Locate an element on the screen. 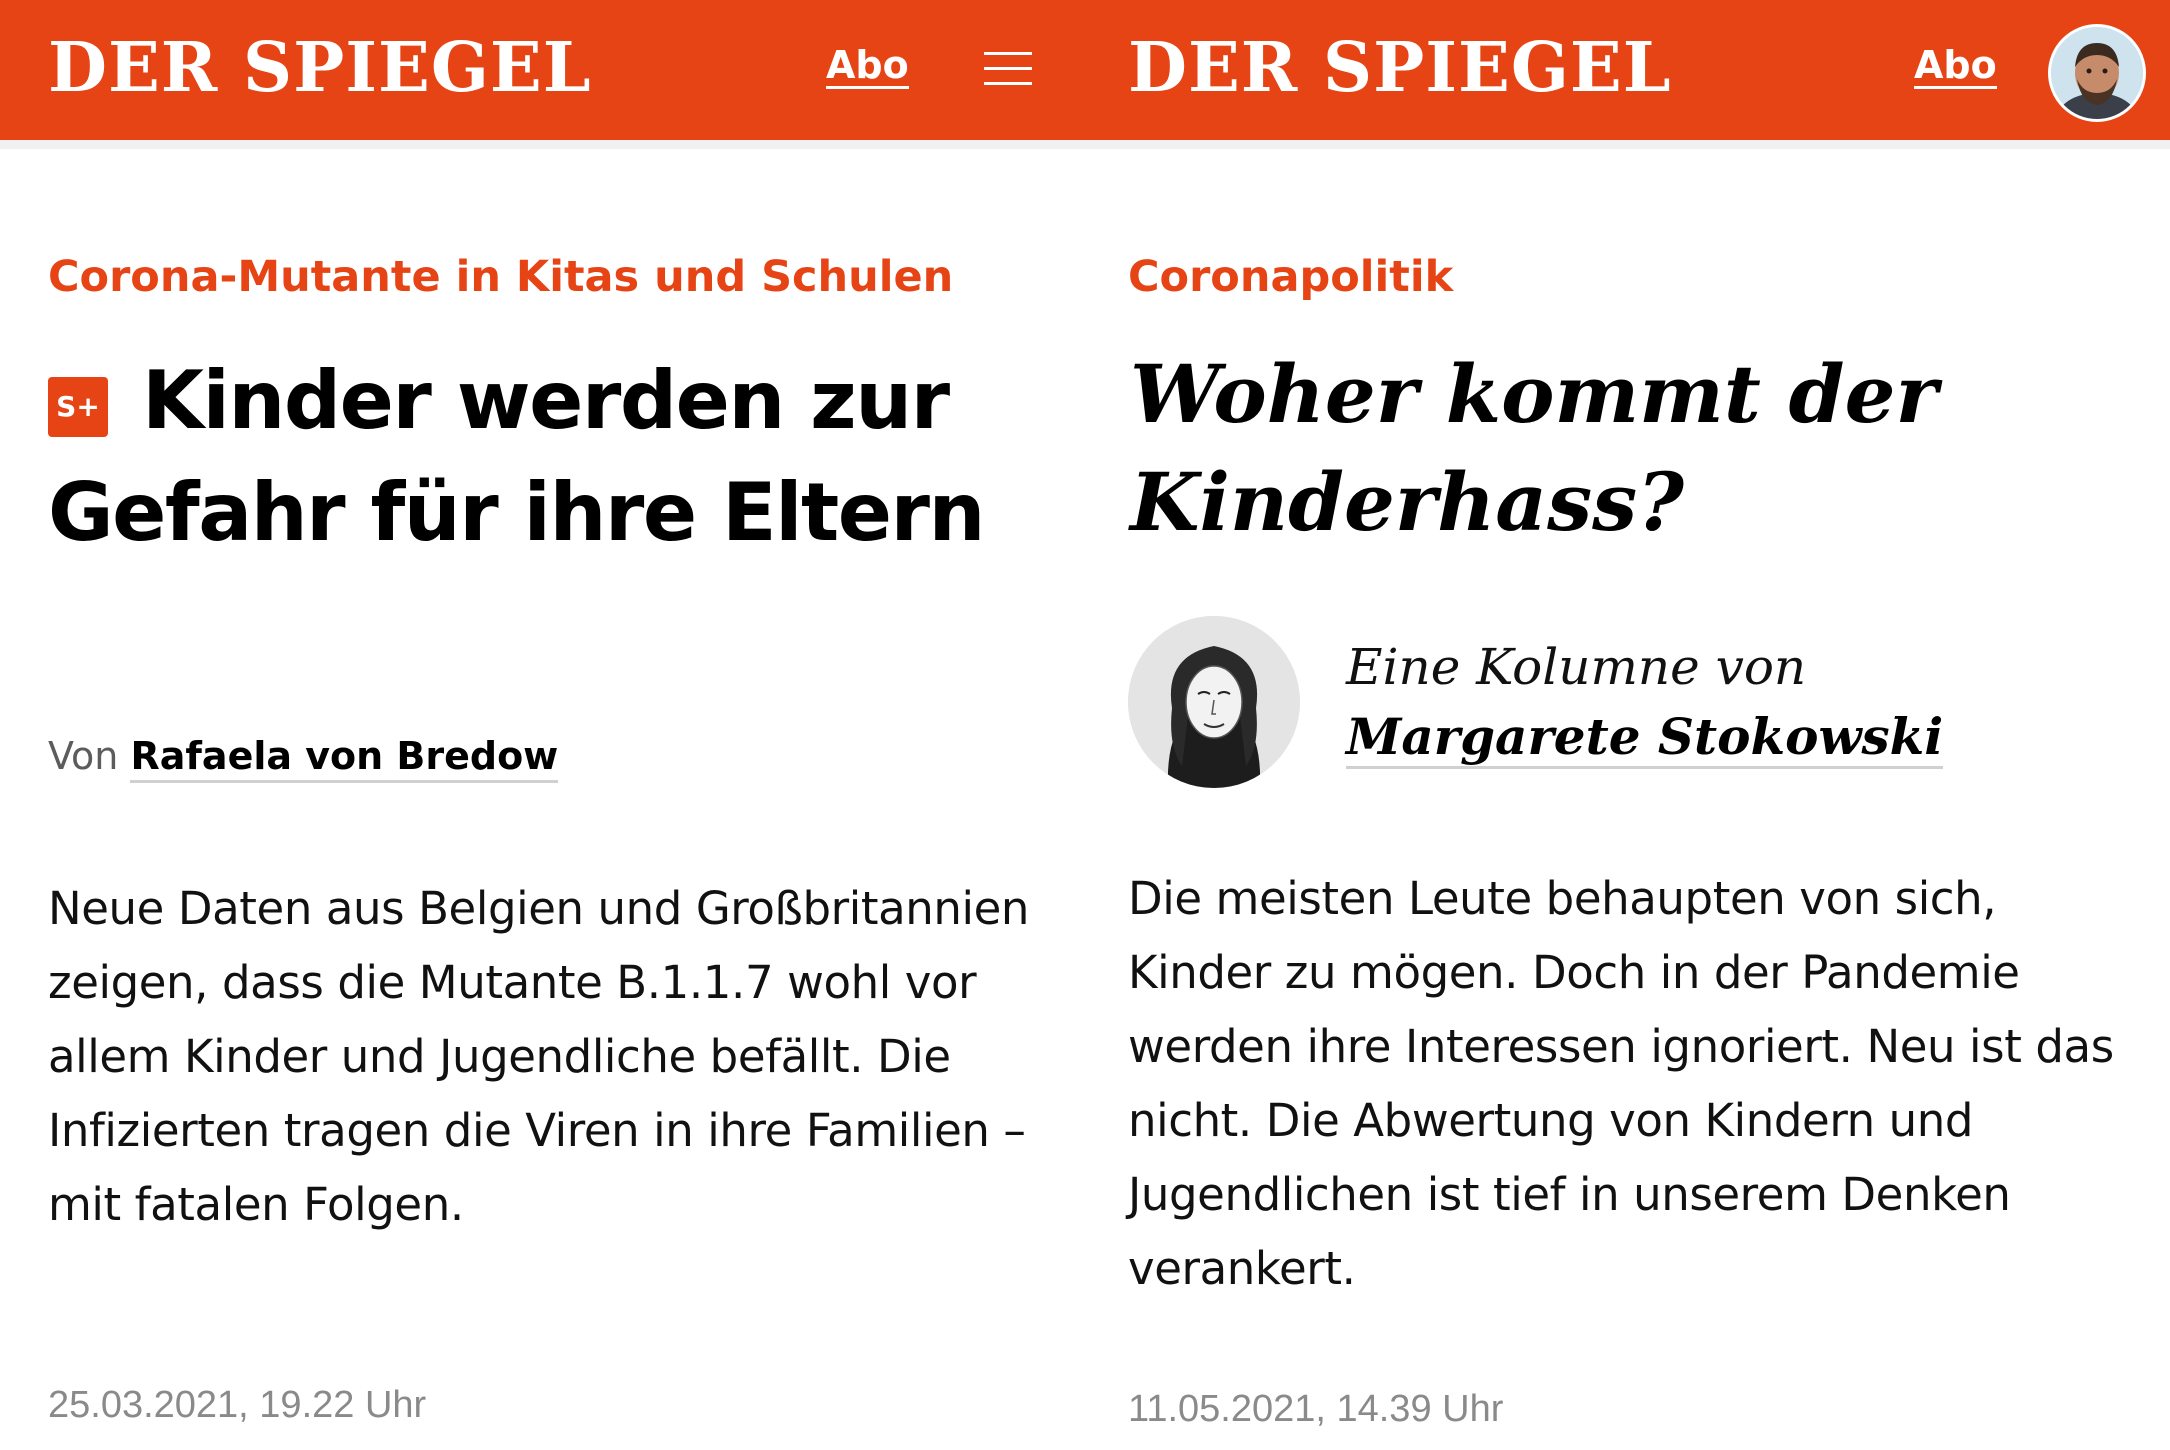 This screenshot has height=1450, width=2170. author-link: Rafaela von Bredow is located at coordinates (344, 758).